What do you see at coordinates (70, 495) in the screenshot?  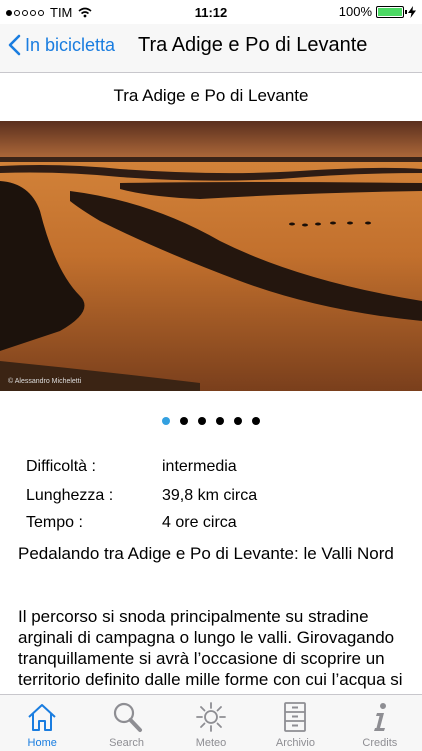 I see `detail-label: Lunghezza :` at bounding box center [70, 495].